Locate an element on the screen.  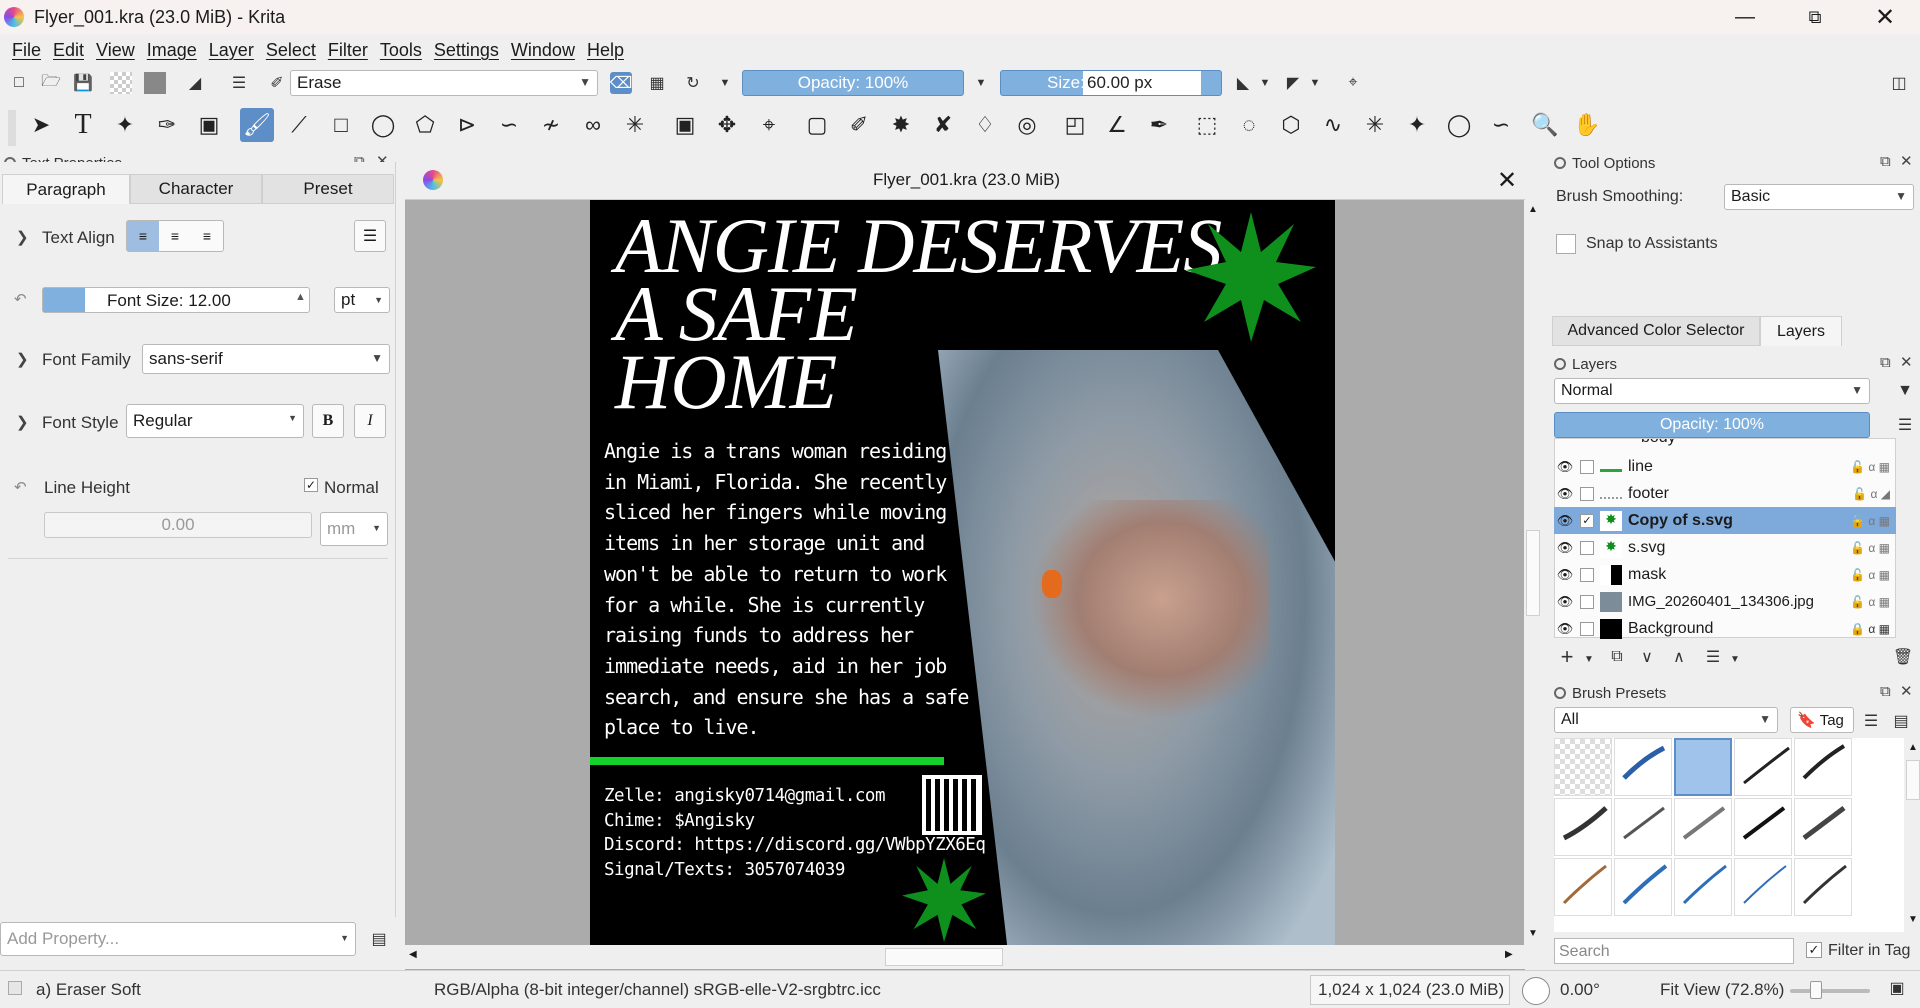
add-property-select: Add Property... ▼ is located at coordinates (178, 939).